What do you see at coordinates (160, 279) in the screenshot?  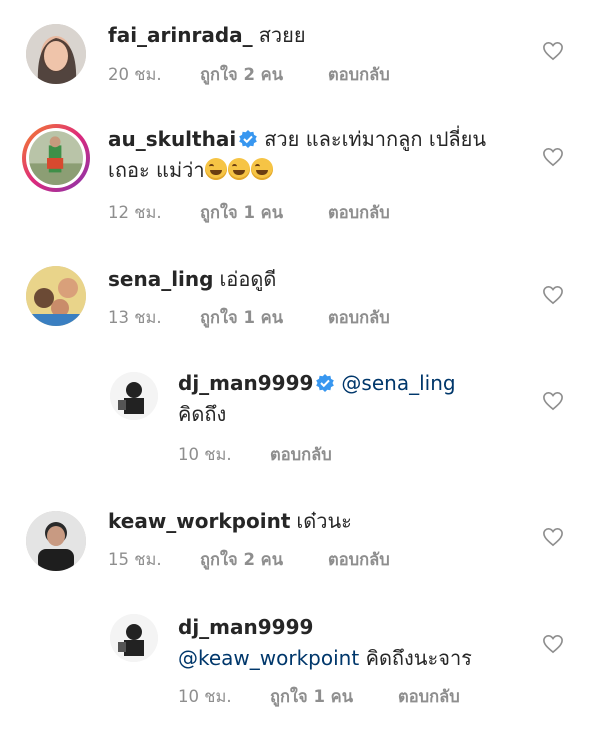 I see `username: sena_ling` at bounding box center [160, 279].